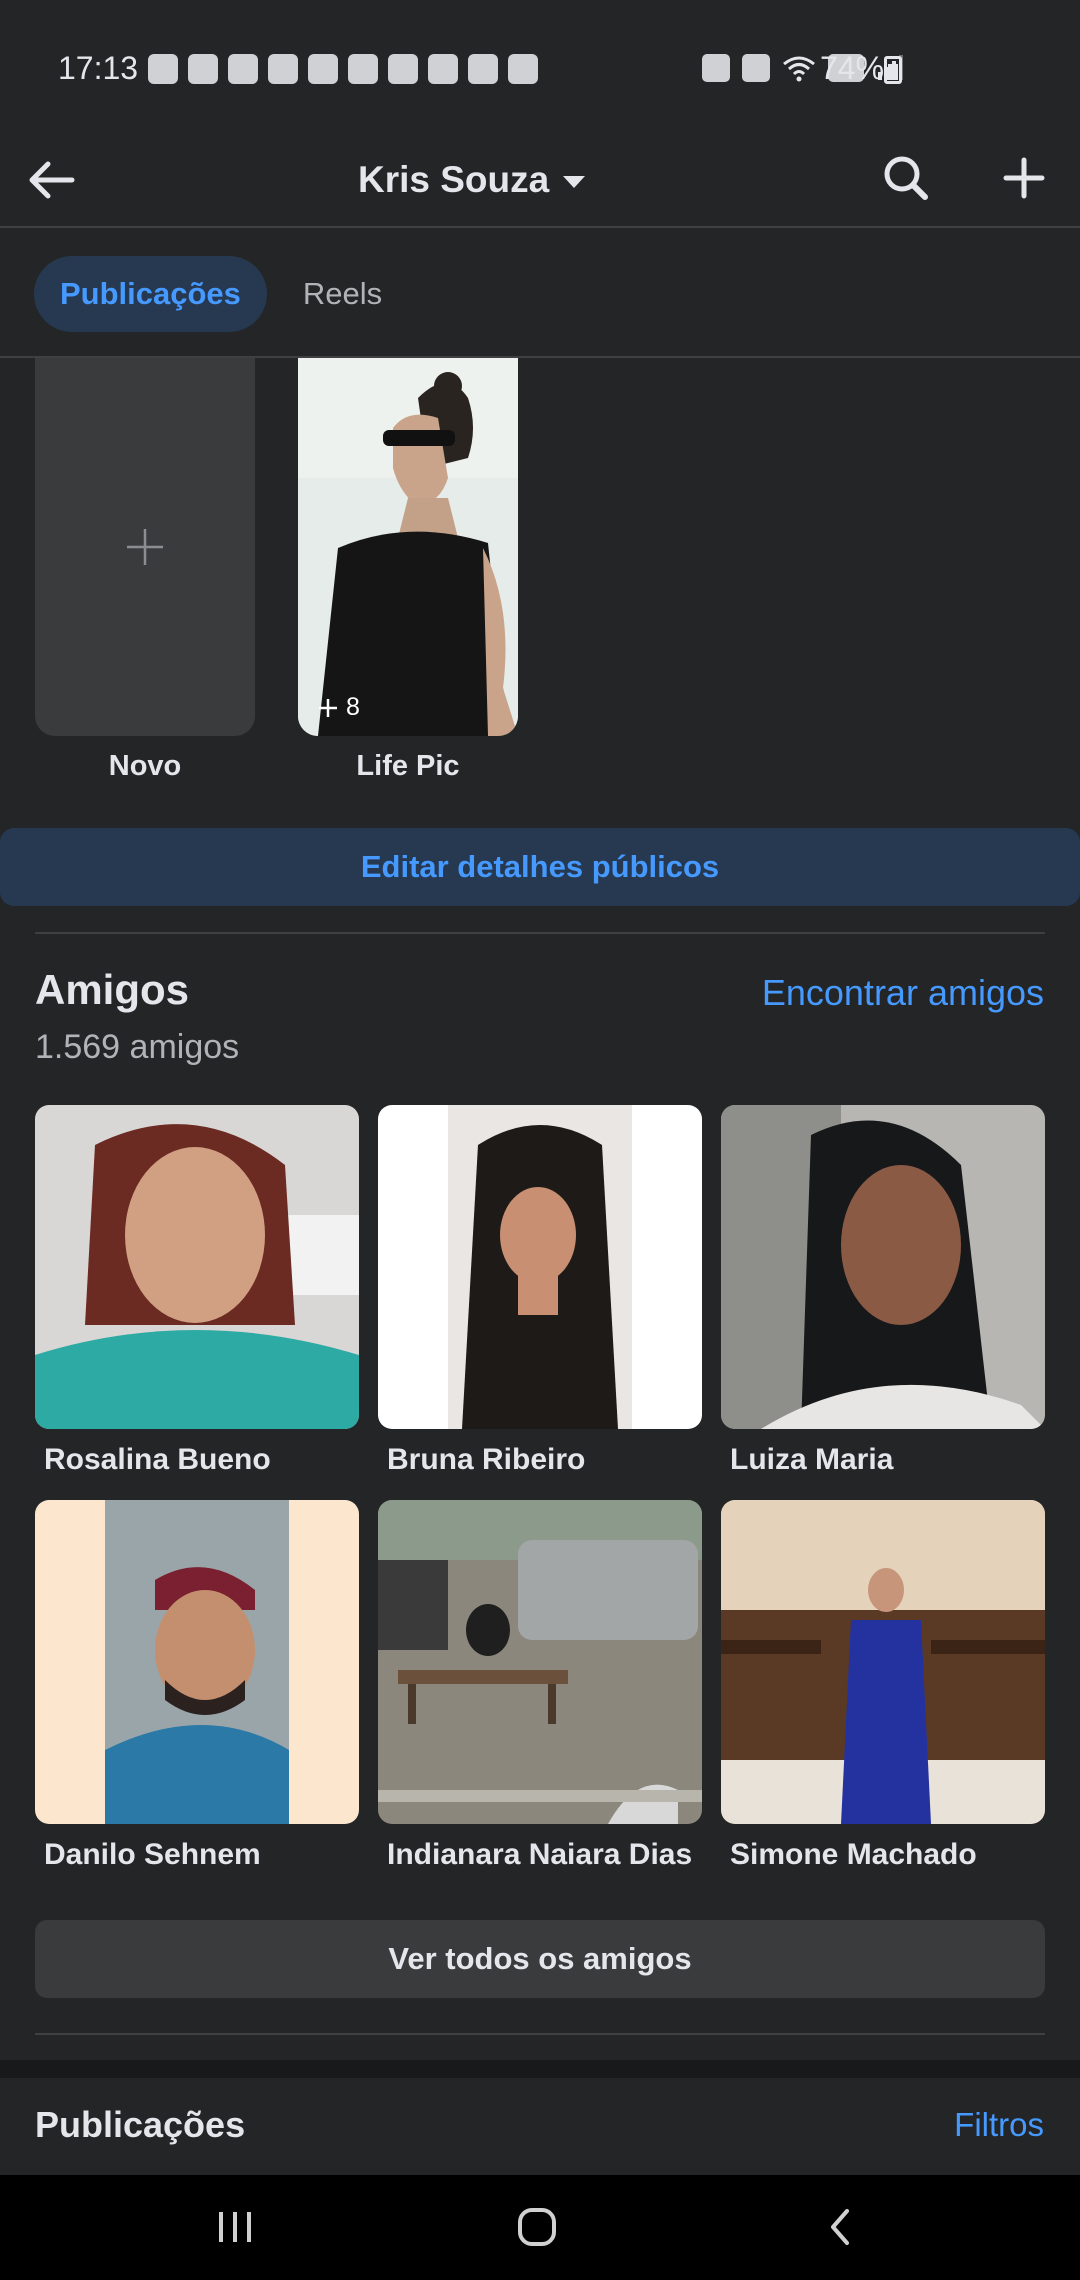 This screenshot has width=1080, height=2280. I want to click on search-icon, so click(906, 178).